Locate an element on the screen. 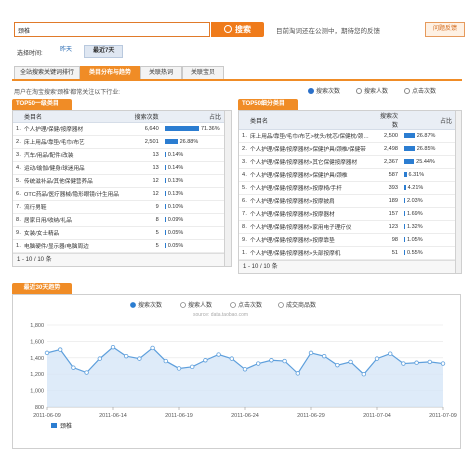 The width and height of the screenshot is (474, 461). table-row: 10电脑硬件/显示器/电脑周边5 0.05% is located at coordinates (118, 246).